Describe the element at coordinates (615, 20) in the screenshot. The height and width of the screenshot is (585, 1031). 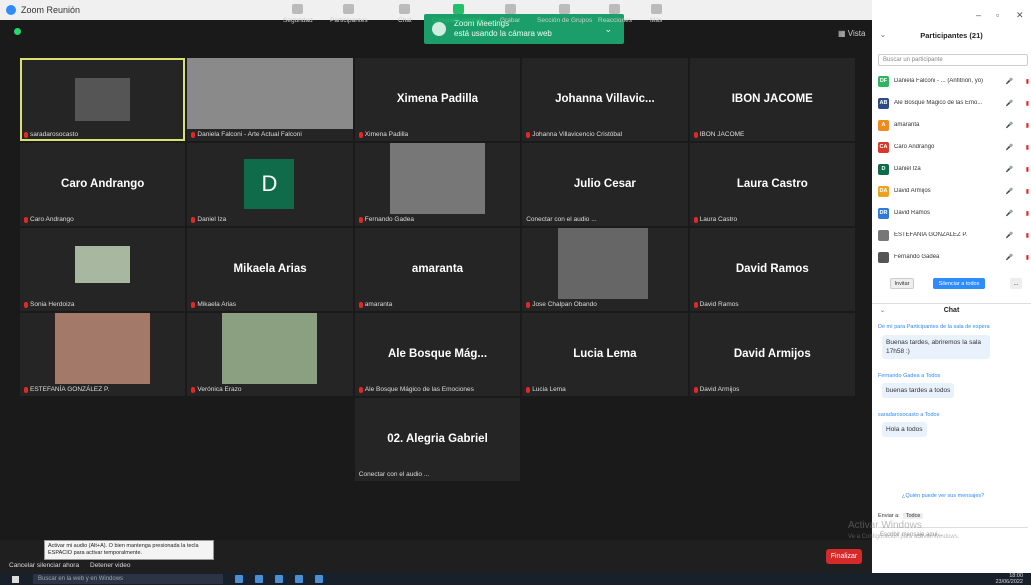
I see `reactions-label: Reacciones` at that location.